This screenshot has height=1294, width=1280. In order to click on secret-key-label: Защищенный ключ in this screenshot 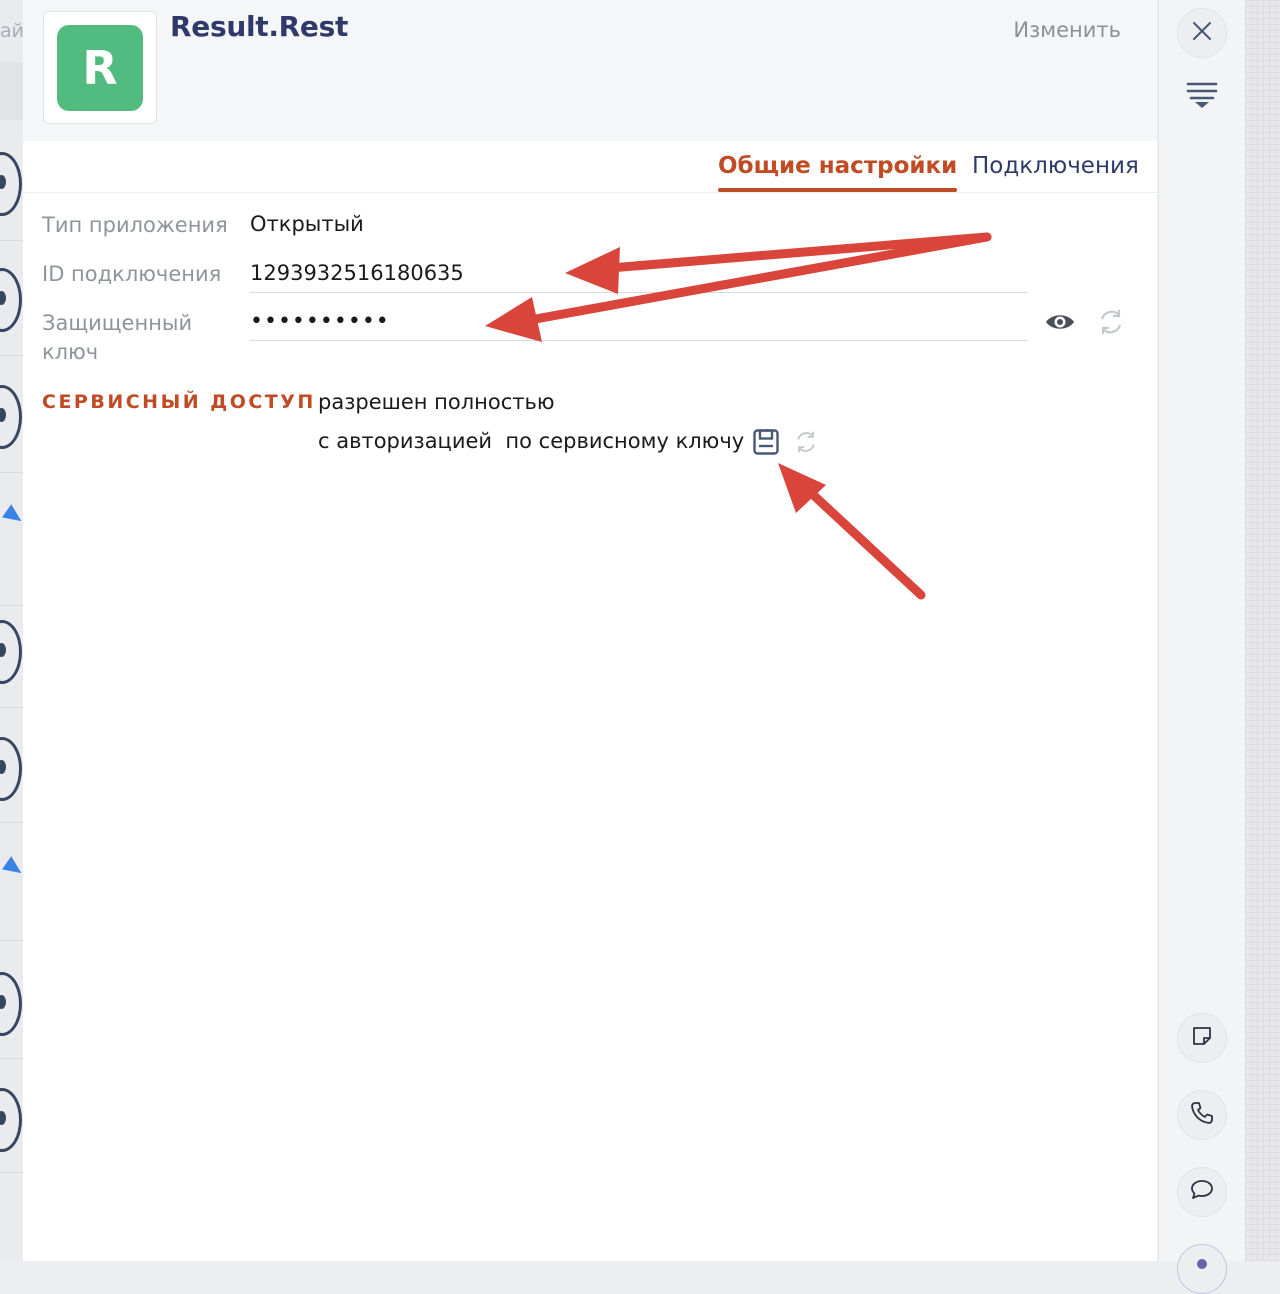, I will do `click(117, 338)`.